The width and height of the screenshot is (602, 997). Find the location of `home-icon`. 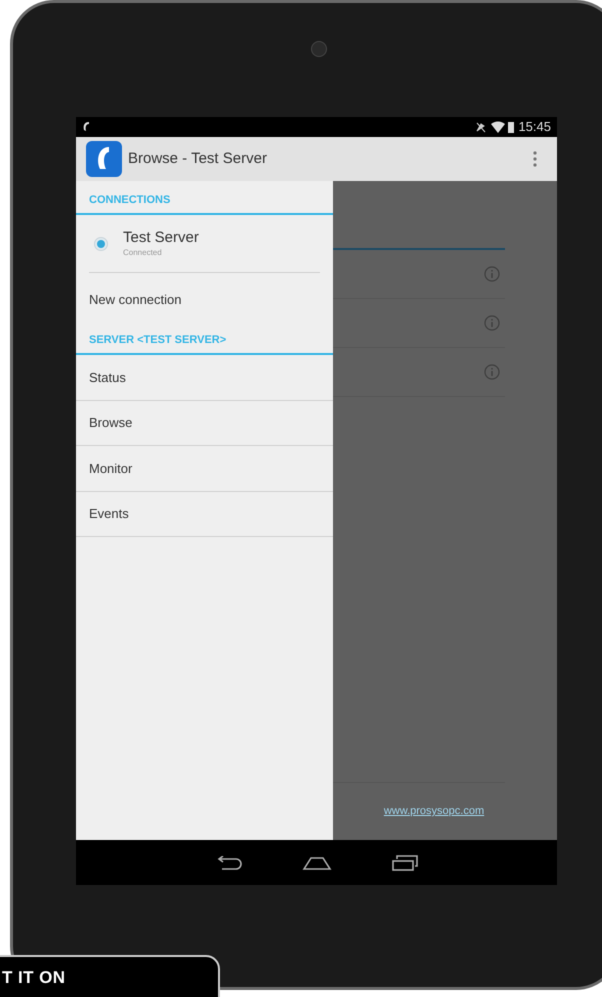

home-icon is located at coordinates (317, 863).